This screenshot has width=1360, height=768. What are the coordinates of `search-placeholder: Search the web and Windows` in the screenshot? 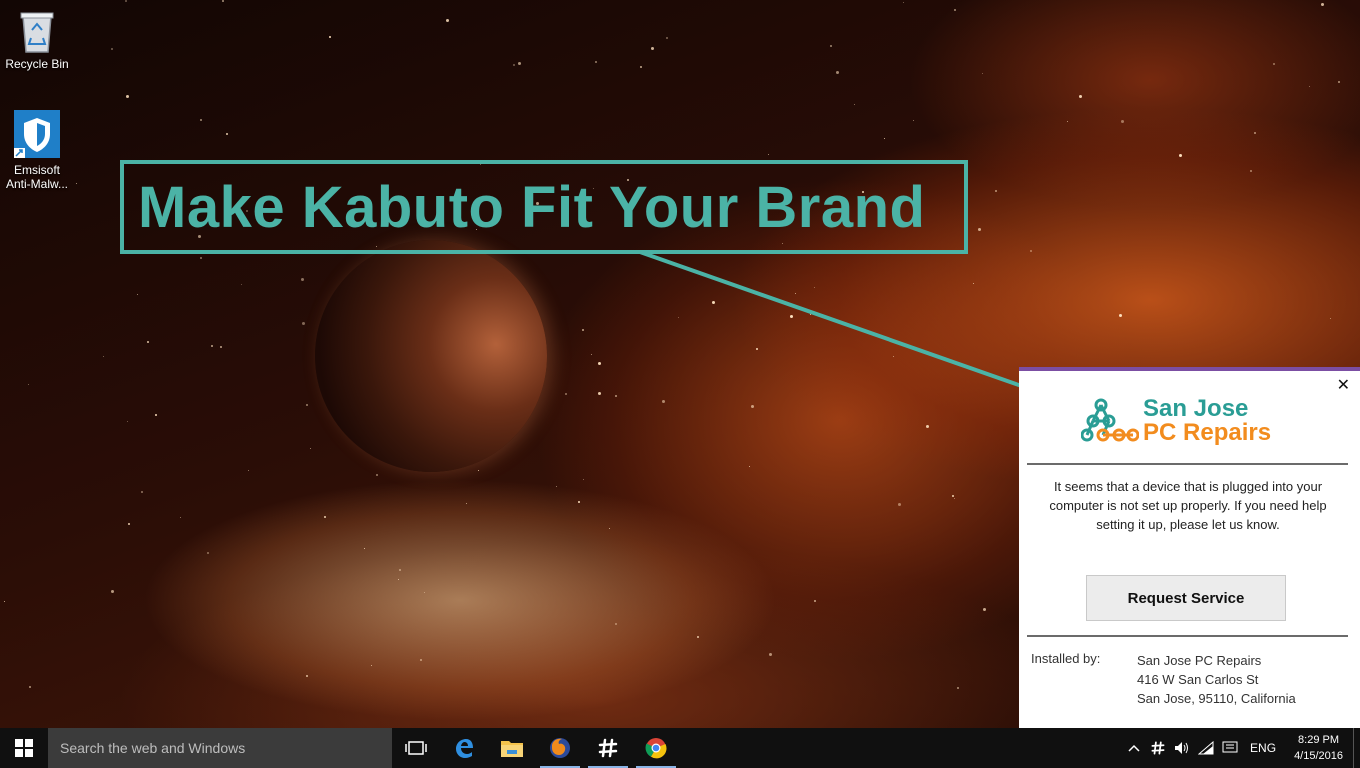 It's located at (153, 748).